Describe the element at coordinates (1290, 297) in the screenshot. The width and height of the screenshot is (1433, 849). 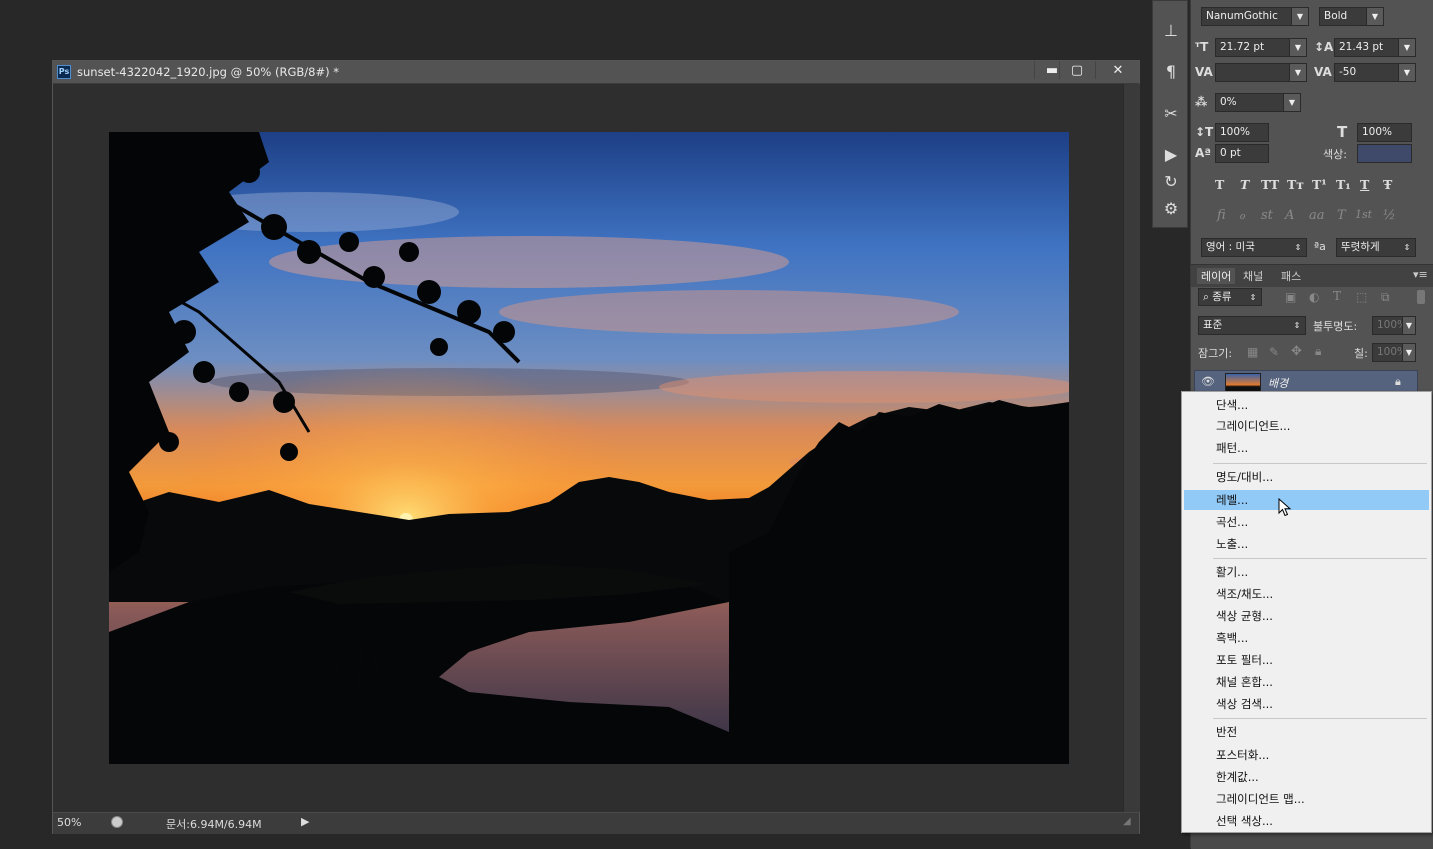
I see `filter-pixel-icon: ▣` at that location.